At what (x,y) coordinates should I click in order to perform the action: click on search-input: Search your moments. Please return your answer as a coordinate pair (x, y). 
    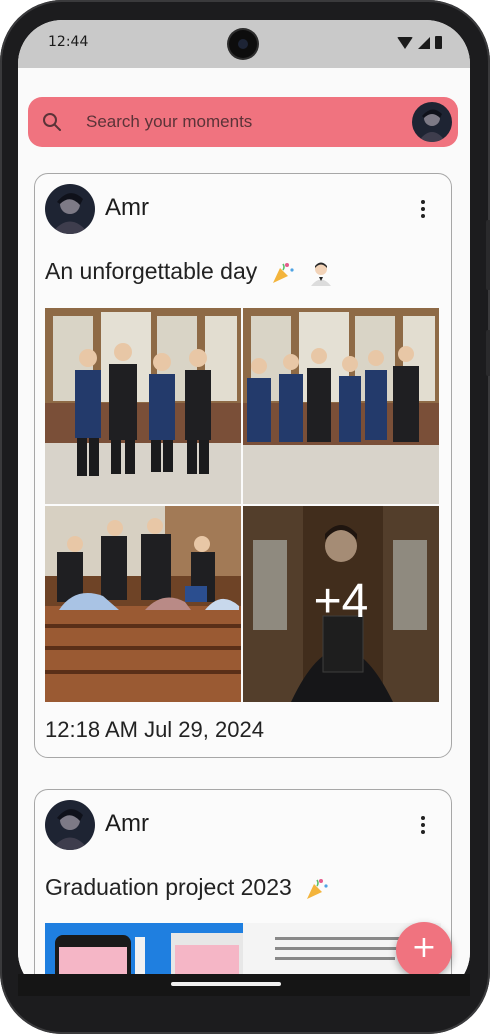
    Looking at the image, I should click on (169, 122).